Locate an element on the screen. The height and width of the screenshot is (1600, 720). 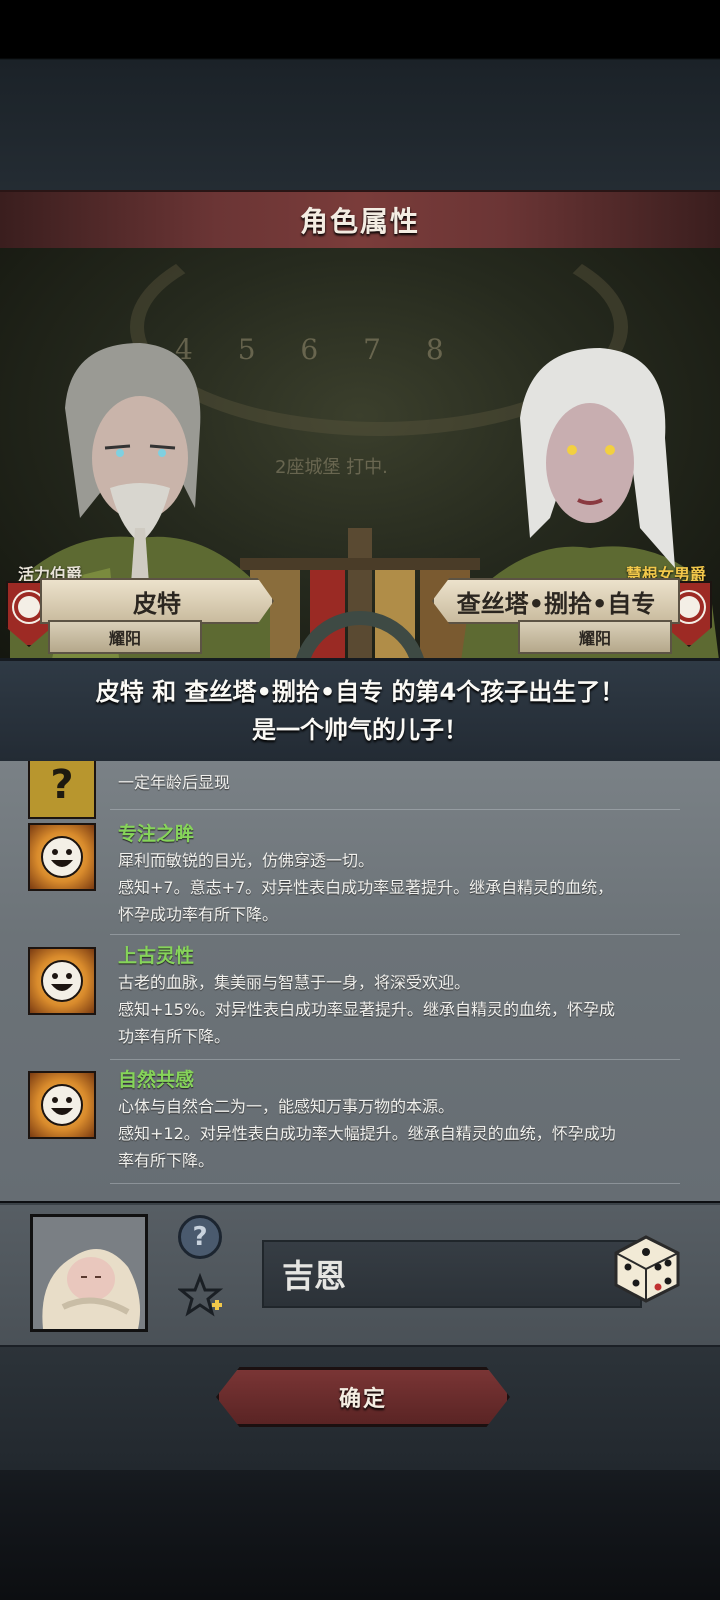
trait-name: 上古灵性 is located at coordinates (156, 956).